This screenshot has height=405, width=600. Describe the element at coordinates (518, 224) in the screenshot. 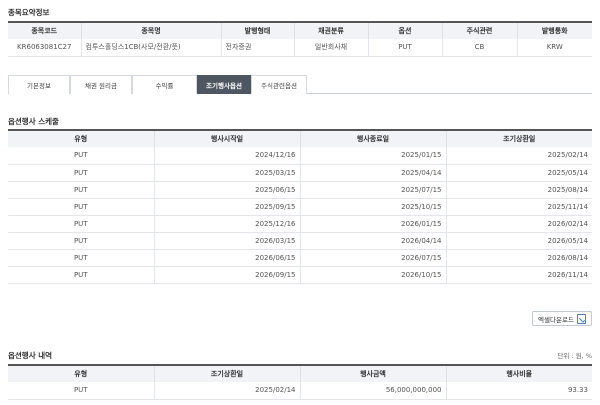

I see `schedule-redemption-date: 2026/02/14` at that location.